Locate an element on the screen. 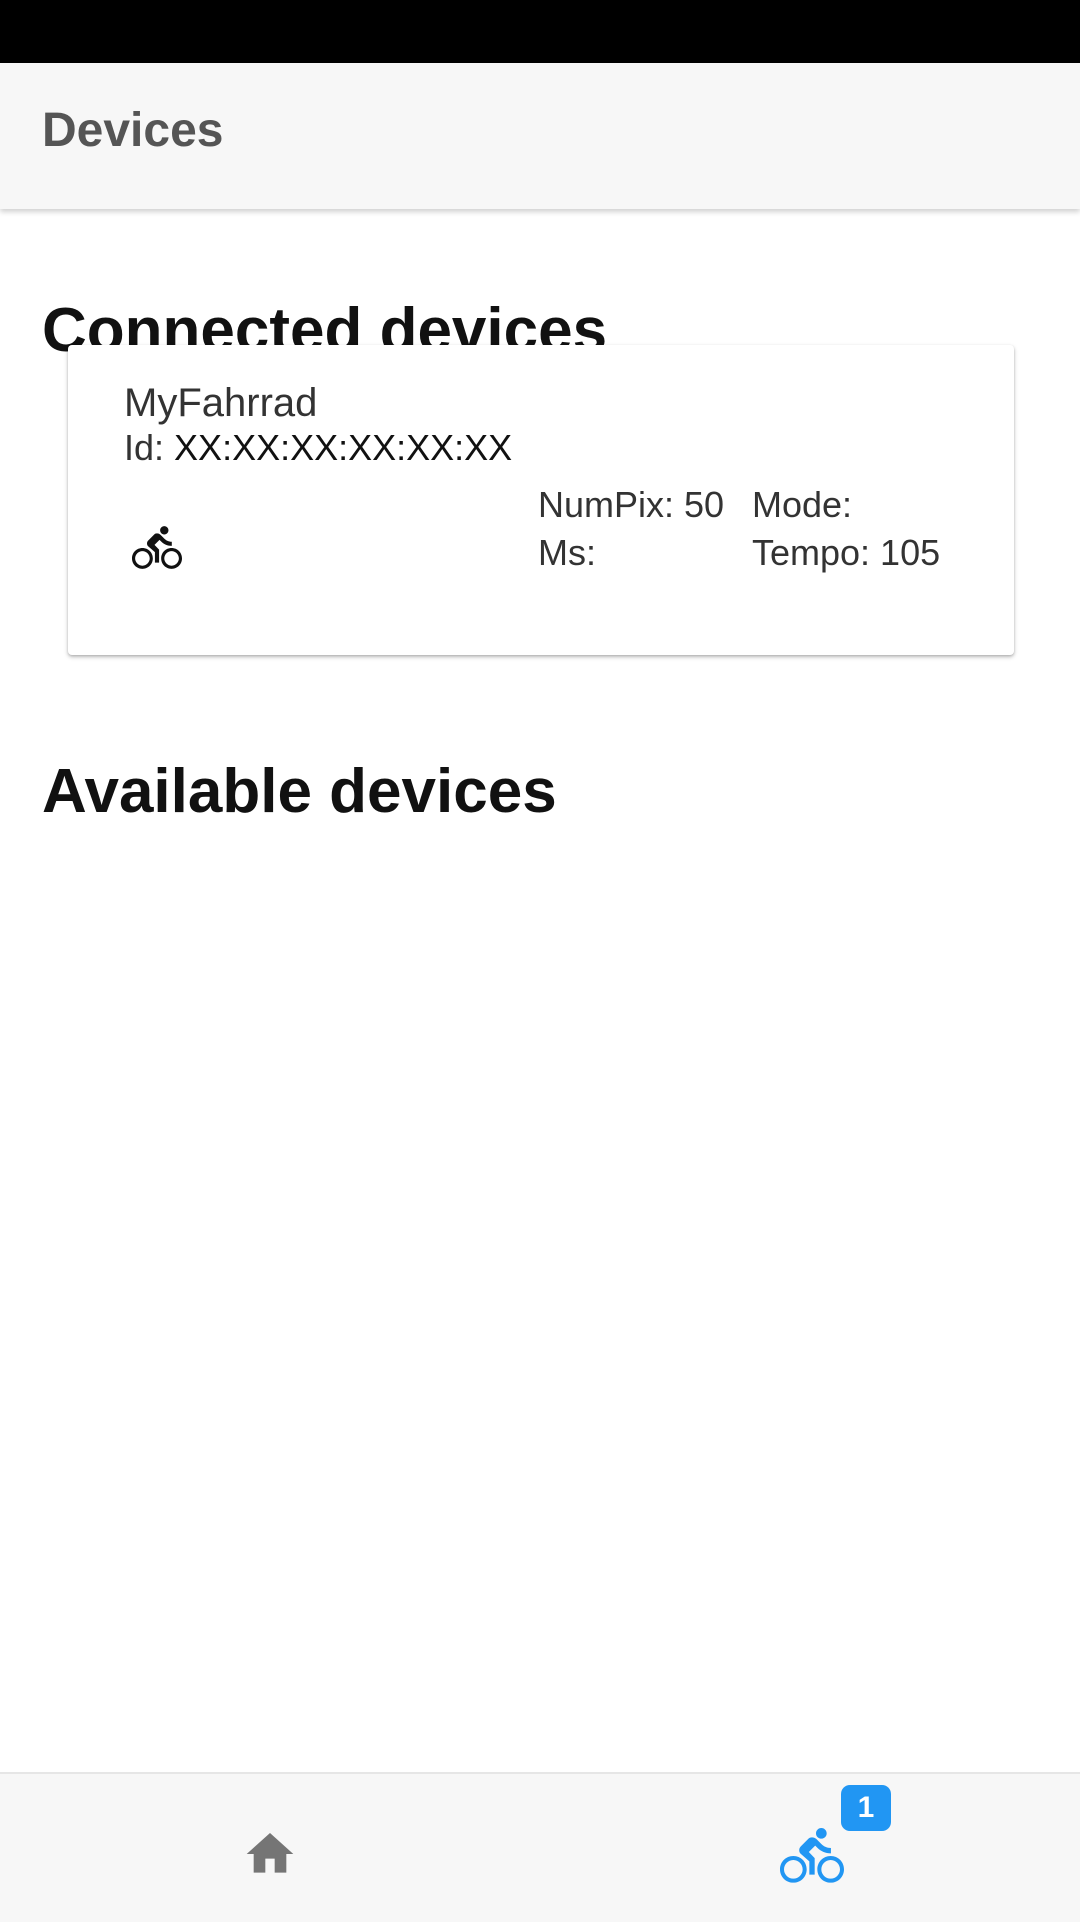 This screenshot has width=1080, height=1922. app-bar: Devices is located at coordinates (540, 136).